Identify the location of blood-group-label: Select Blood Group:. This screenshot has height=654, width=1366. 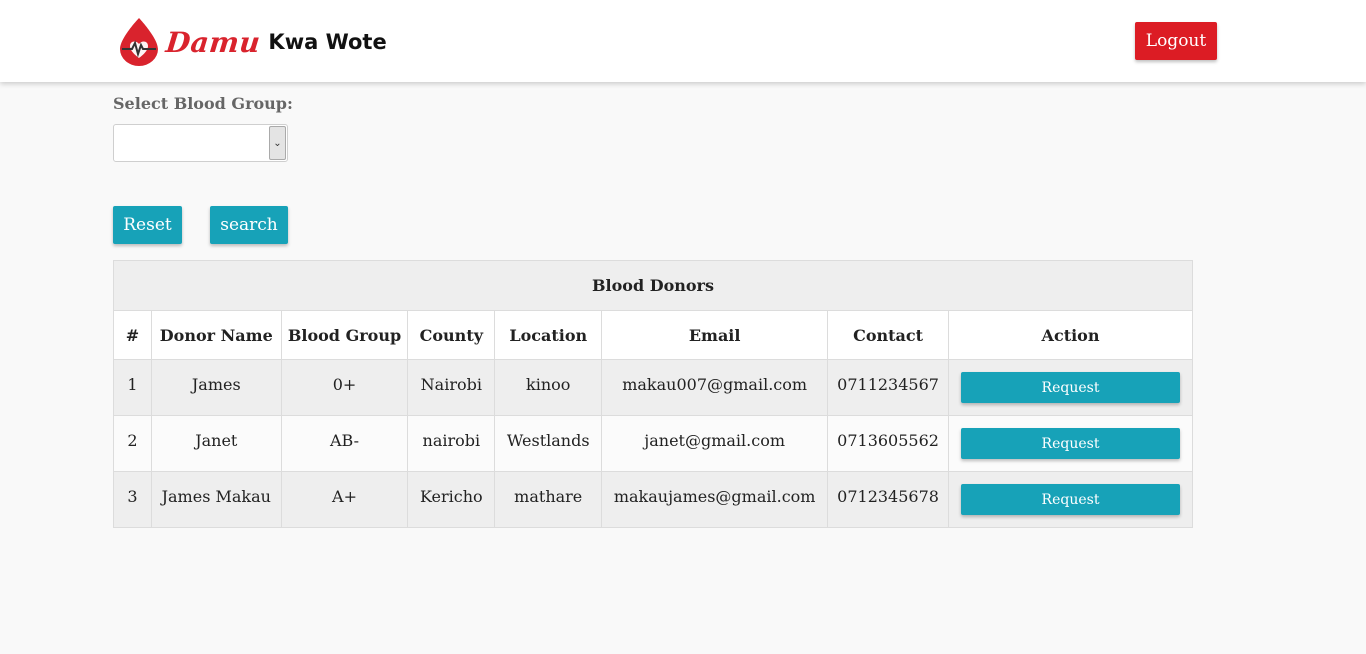
(203, 103).